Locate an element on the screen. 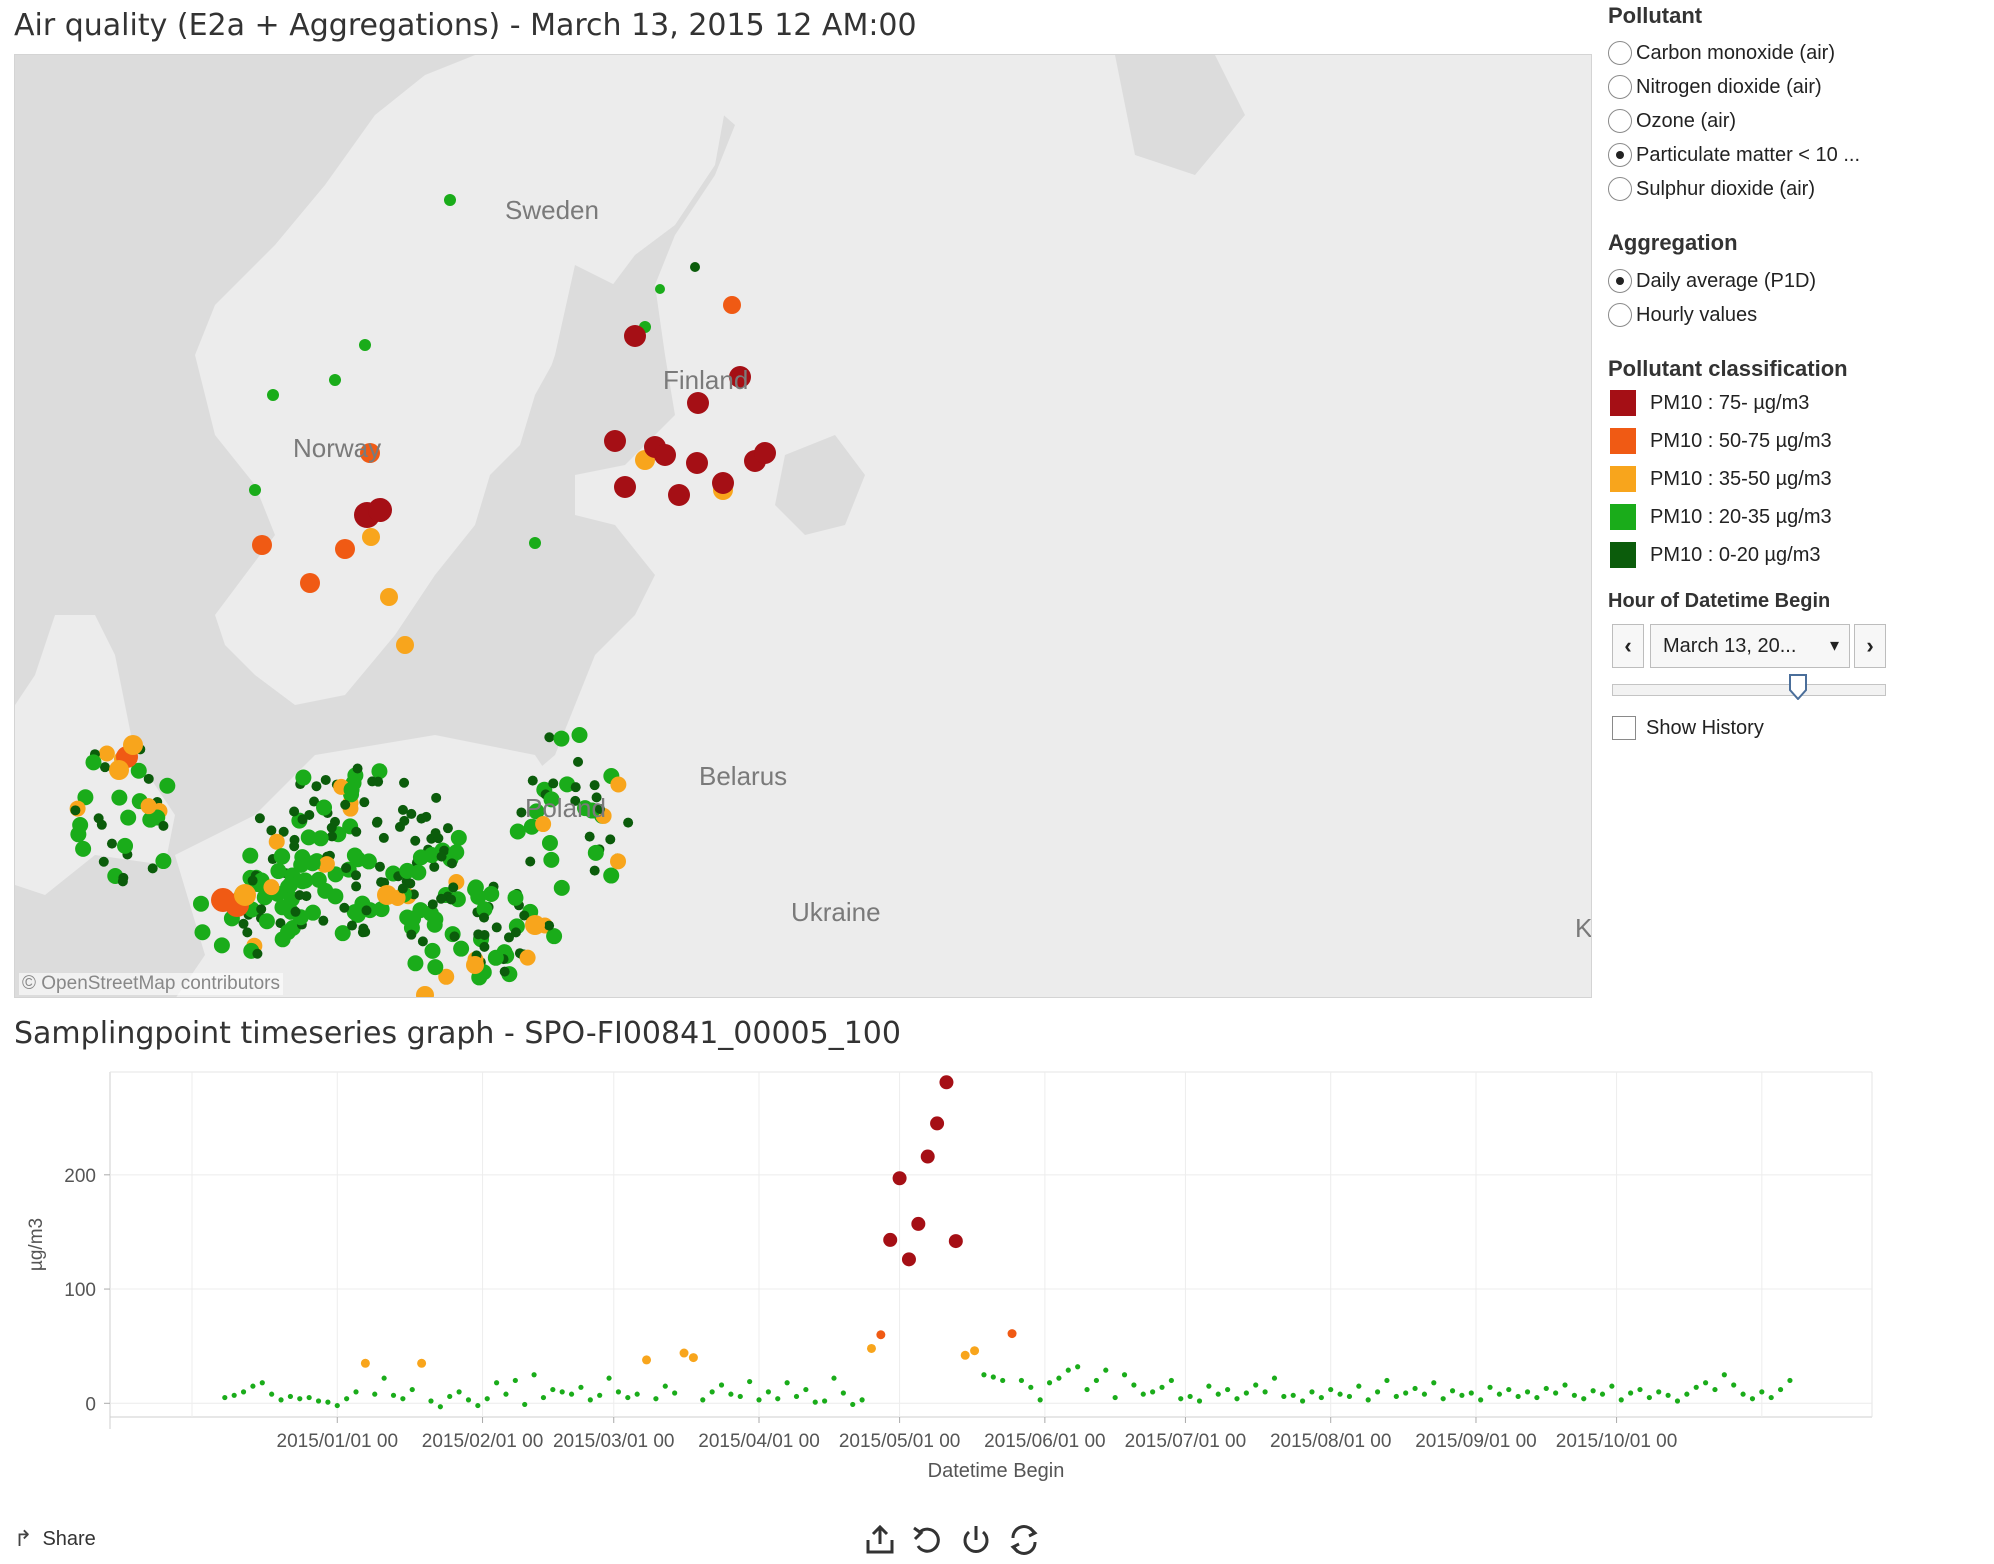 The image size is (1994, 1564). legend-item-20-35: PM10 : 20-35 µg/m3 is located at coordinates (1721, 517).